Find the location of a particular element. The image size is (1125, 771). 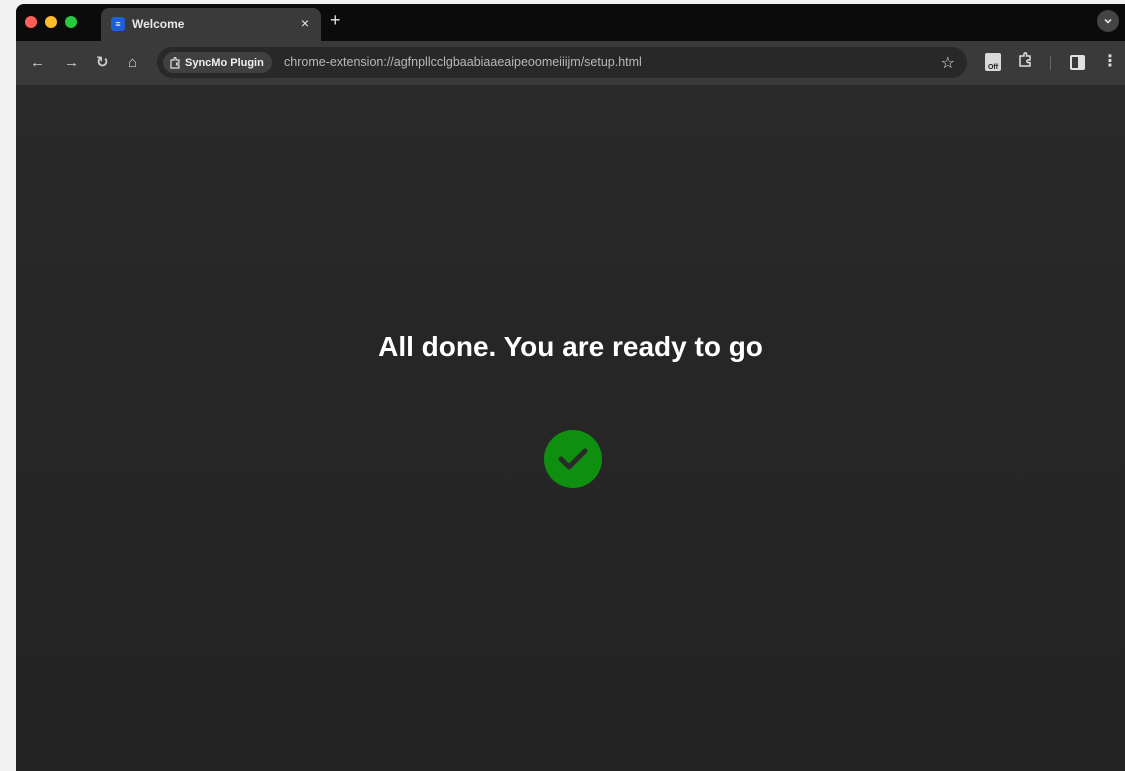

forward-icon: → is located at coordinates (71, 63).